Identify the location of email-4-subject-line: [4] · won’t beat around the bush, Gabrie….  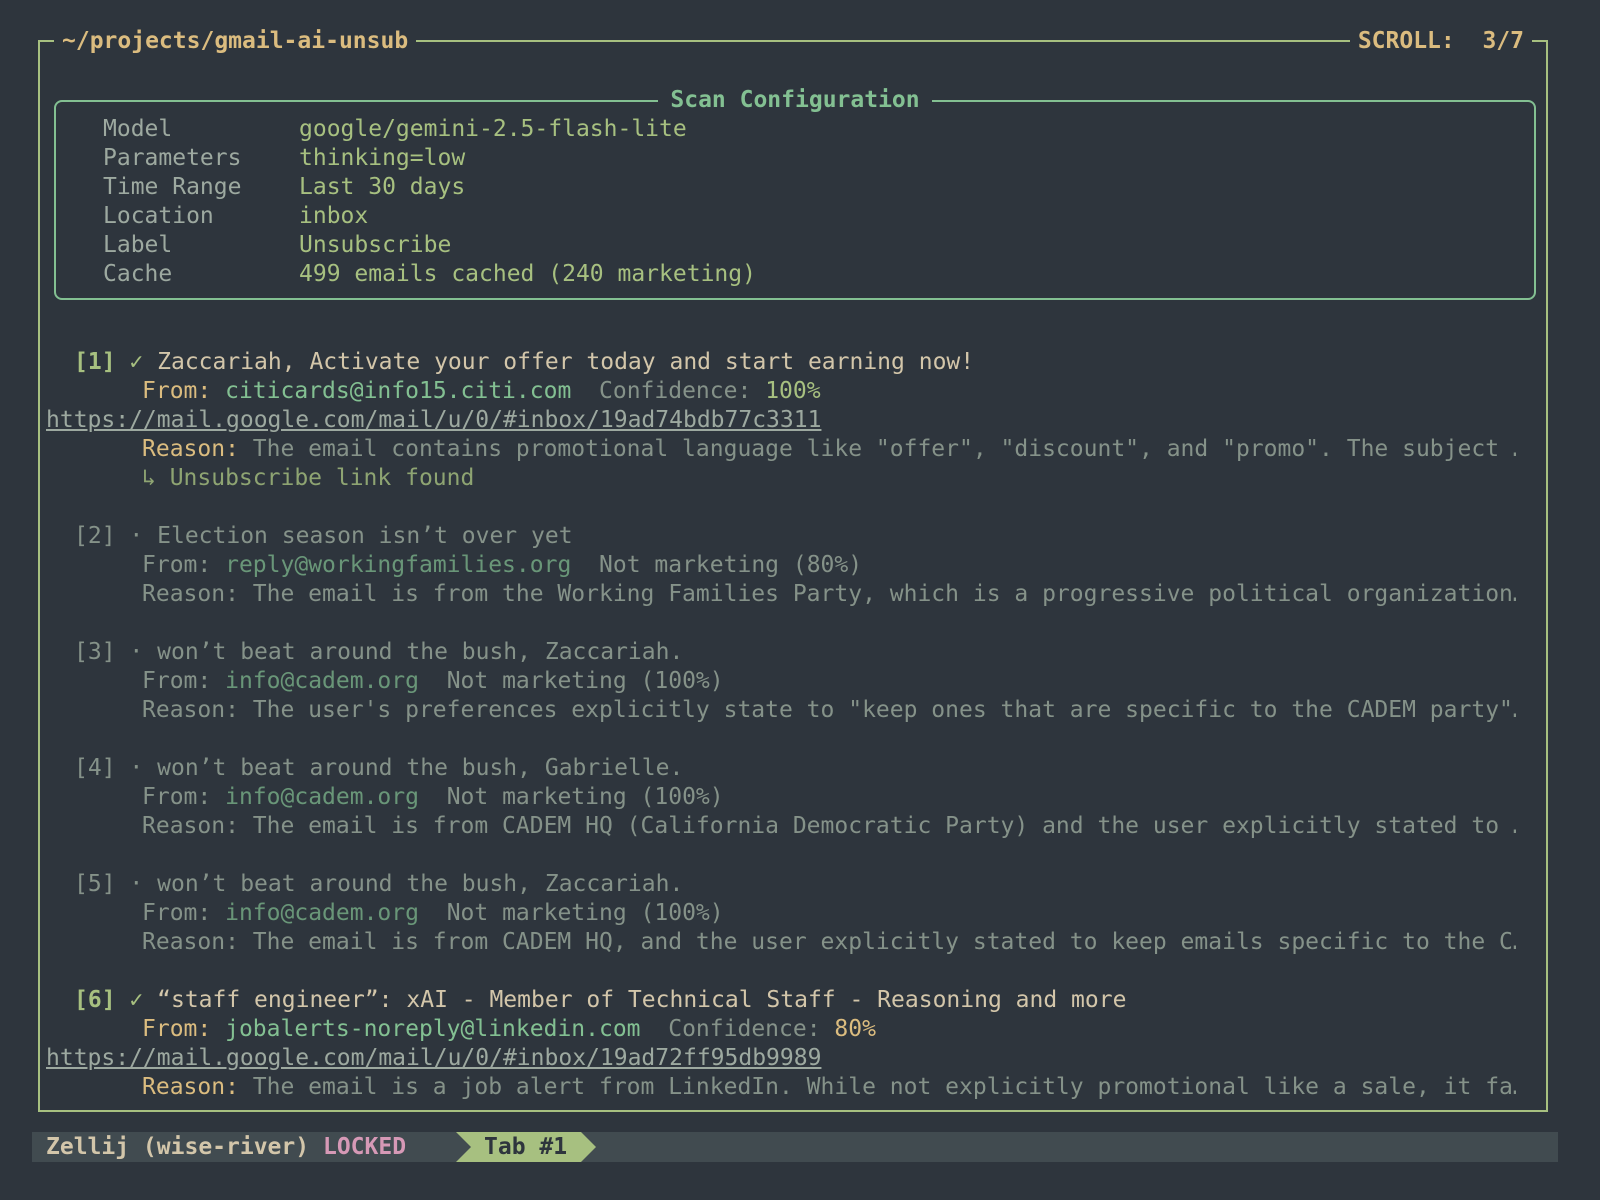
(804, 768).